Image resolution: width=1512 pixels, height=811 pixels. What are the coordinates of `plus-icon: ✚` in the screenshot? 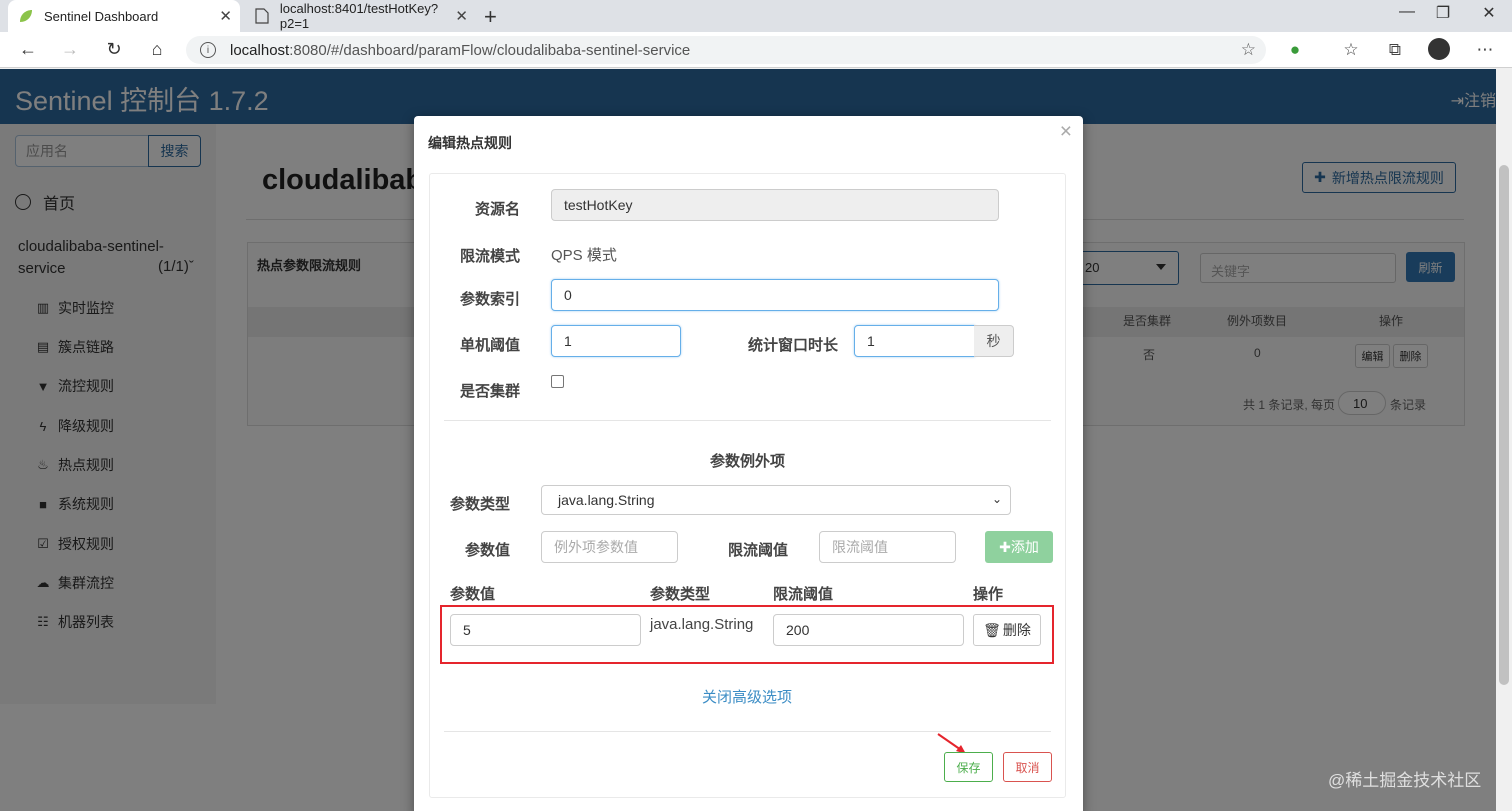 It's located at (1005, 546).